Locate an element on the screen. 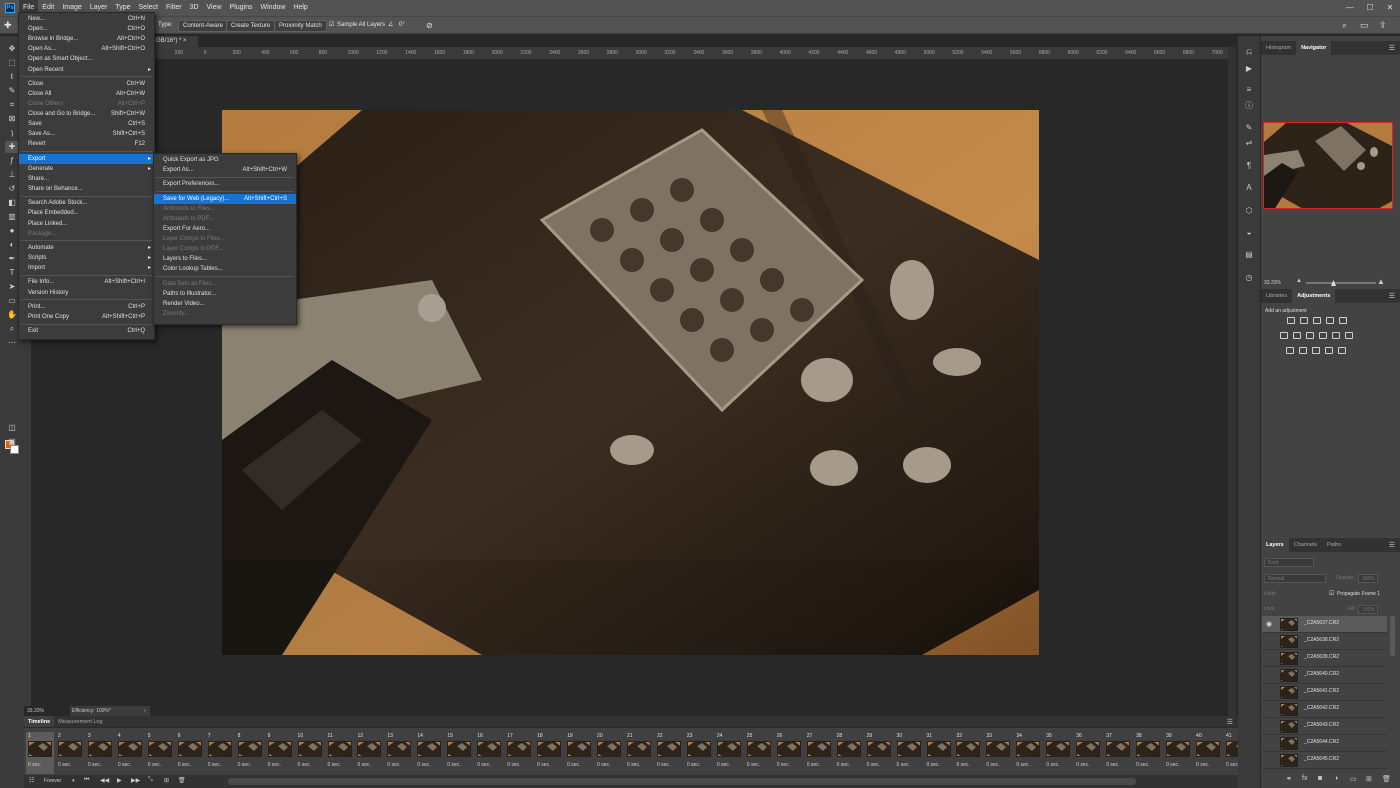  timeline-frame: 22 0 sec. is located at coordinates (669, 753).